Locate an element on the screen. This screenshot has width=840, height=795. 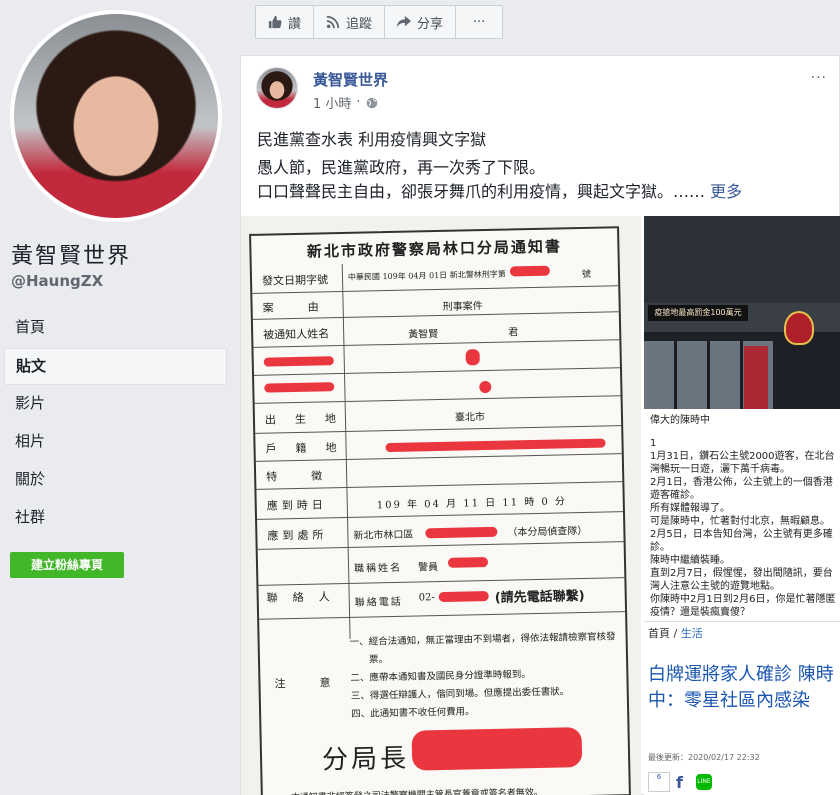
like-button: 讚 is located at coordinates (285, 22).